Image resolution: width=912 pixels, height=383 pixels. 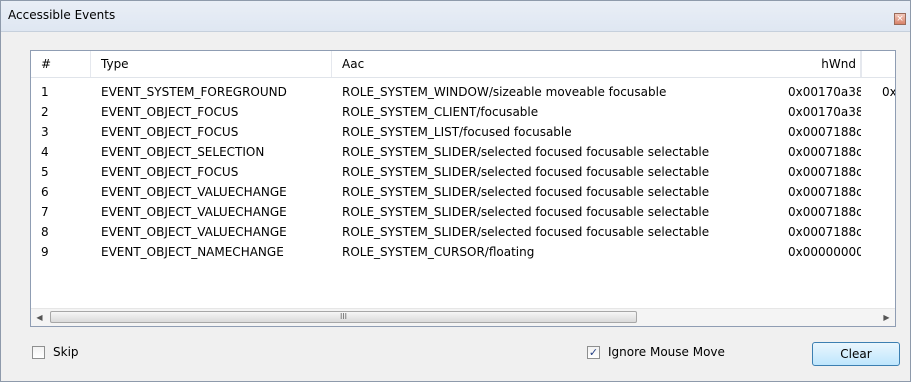 What do you see at coordinates (438, 252) in the screenshot?
I see `row-aac: ROLE_SYSTEM_CURSOR/floating` at bounding box center [438, 252].